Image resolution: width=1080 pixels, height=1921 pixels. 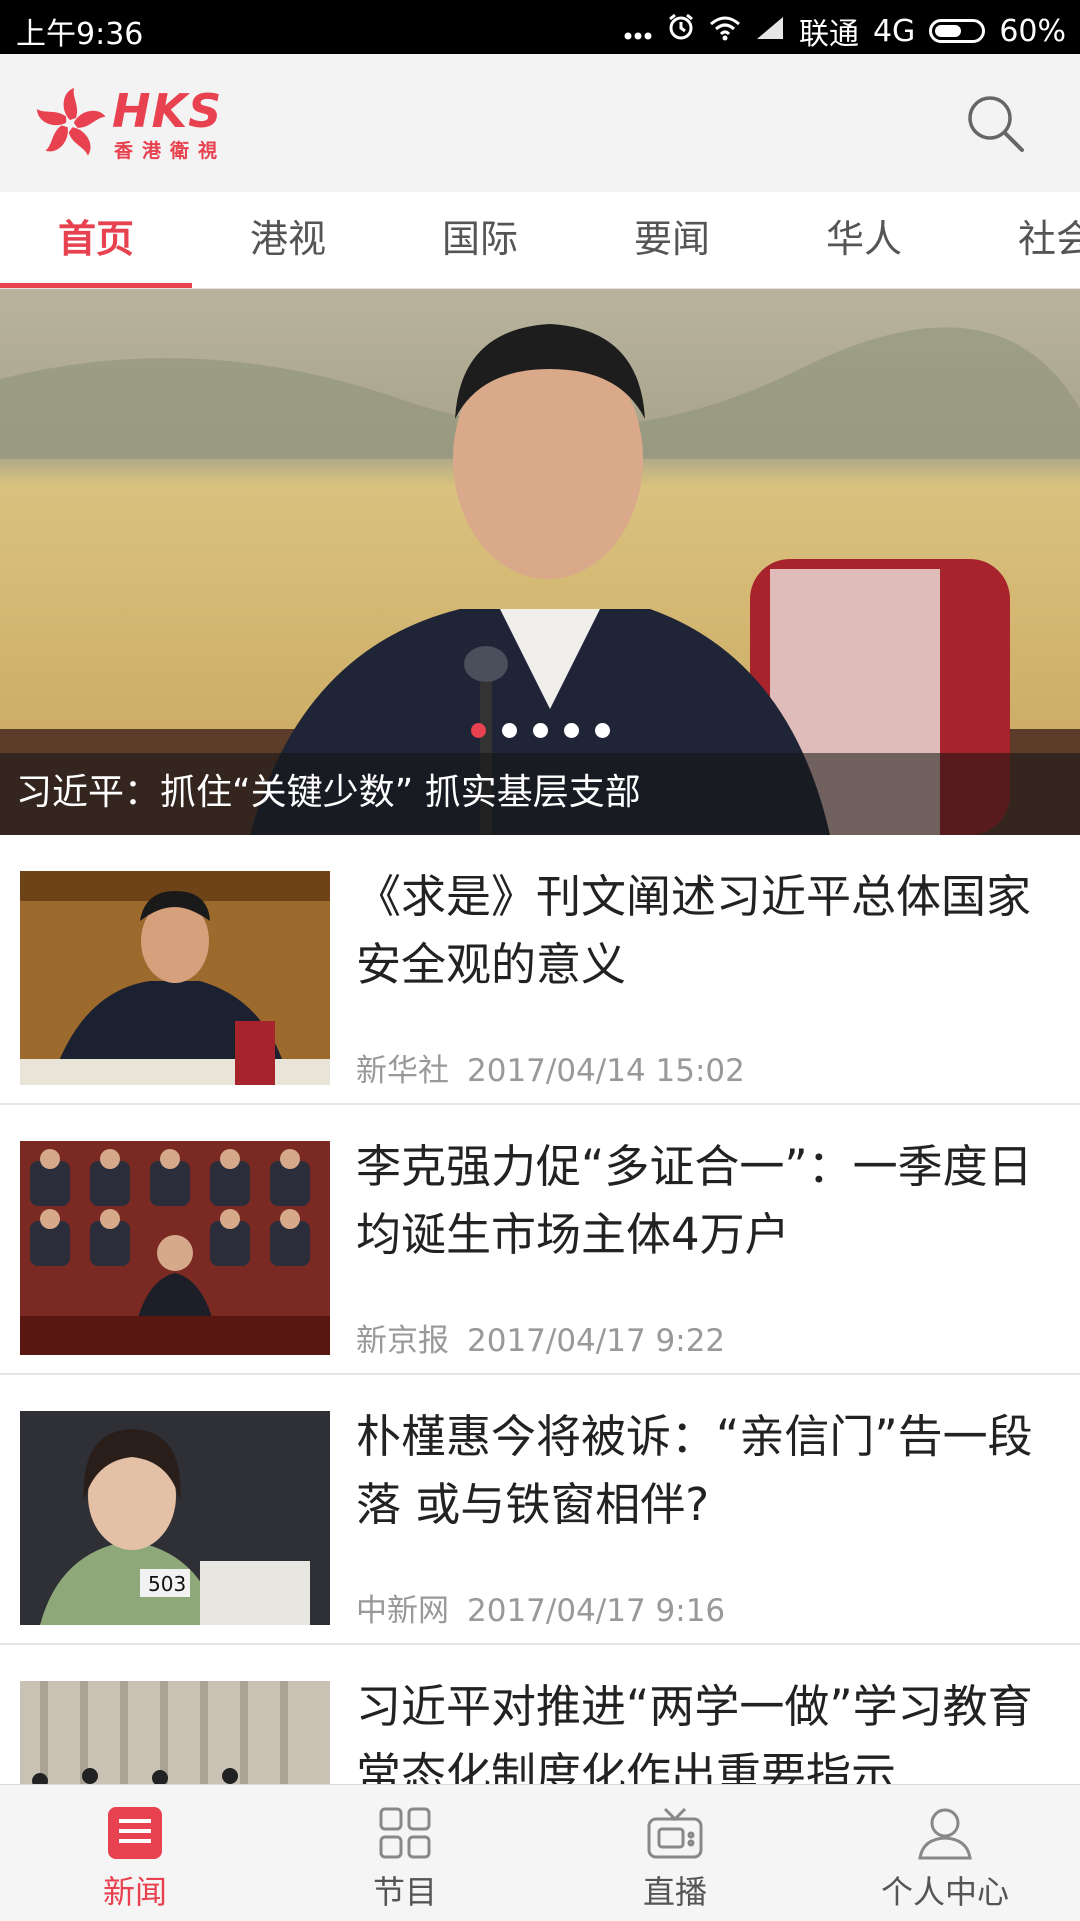 I want to click on news-meta: 新华社 2017/04/14 15:02, so click(x=550, y=1067).